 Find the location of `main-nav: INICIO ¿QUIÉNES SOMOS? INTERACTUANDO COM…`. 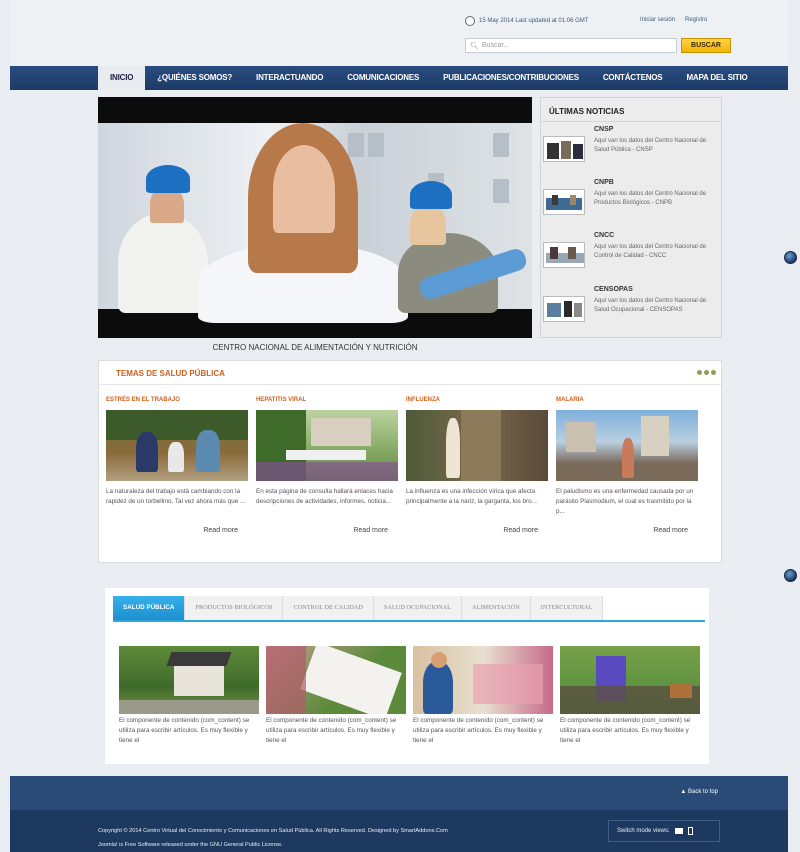

main-nav: INICIO ¿QUIÉNES SOMOS? INTERACTUANDO COM… is located at coordinates (399, 78).